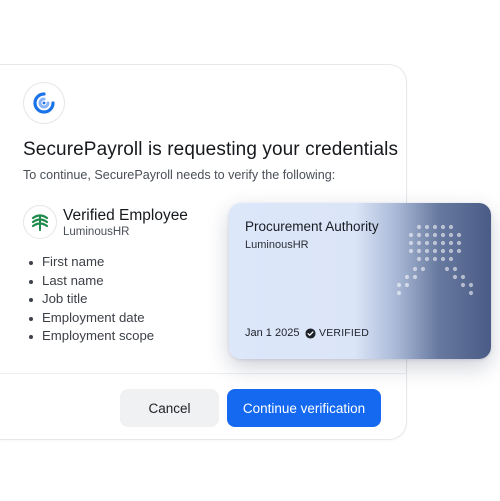 This screenshot has height=501, width=500. I want to click on credential-issuer: Verified Employee LuminousHR, so click(133, 222).